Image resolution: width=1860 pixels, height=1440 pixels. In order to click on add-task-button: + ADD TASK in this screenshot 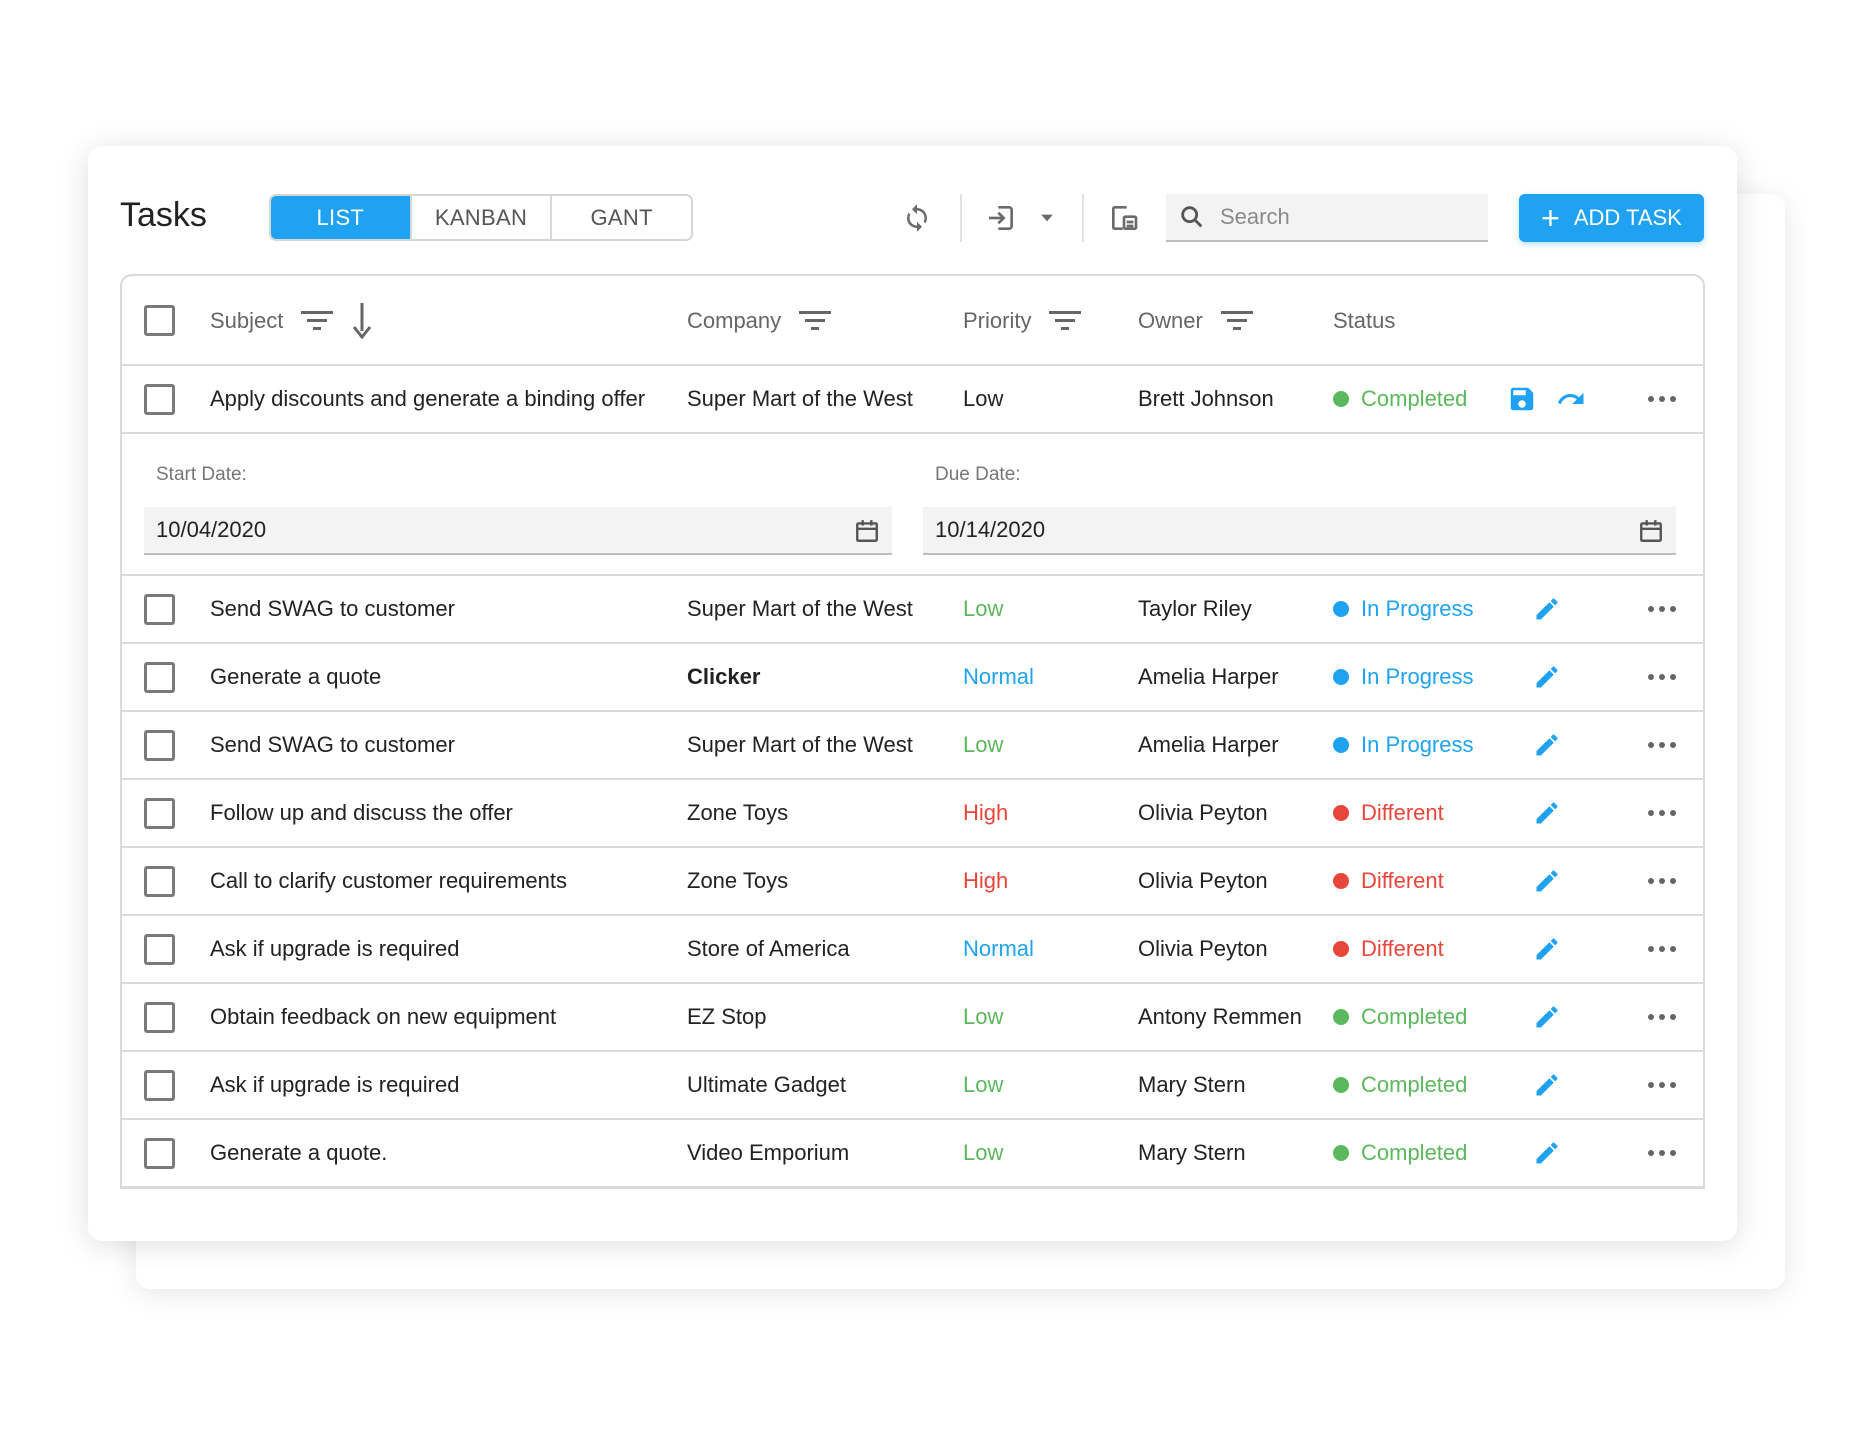, I will do `click(1611, 218)`.